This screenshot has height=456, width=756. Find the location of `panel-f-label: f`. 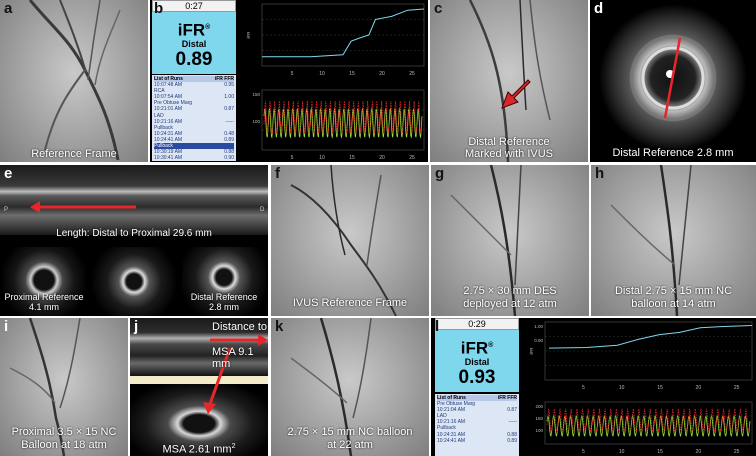

panel-f-label: f is located at coordinates (277, 173).